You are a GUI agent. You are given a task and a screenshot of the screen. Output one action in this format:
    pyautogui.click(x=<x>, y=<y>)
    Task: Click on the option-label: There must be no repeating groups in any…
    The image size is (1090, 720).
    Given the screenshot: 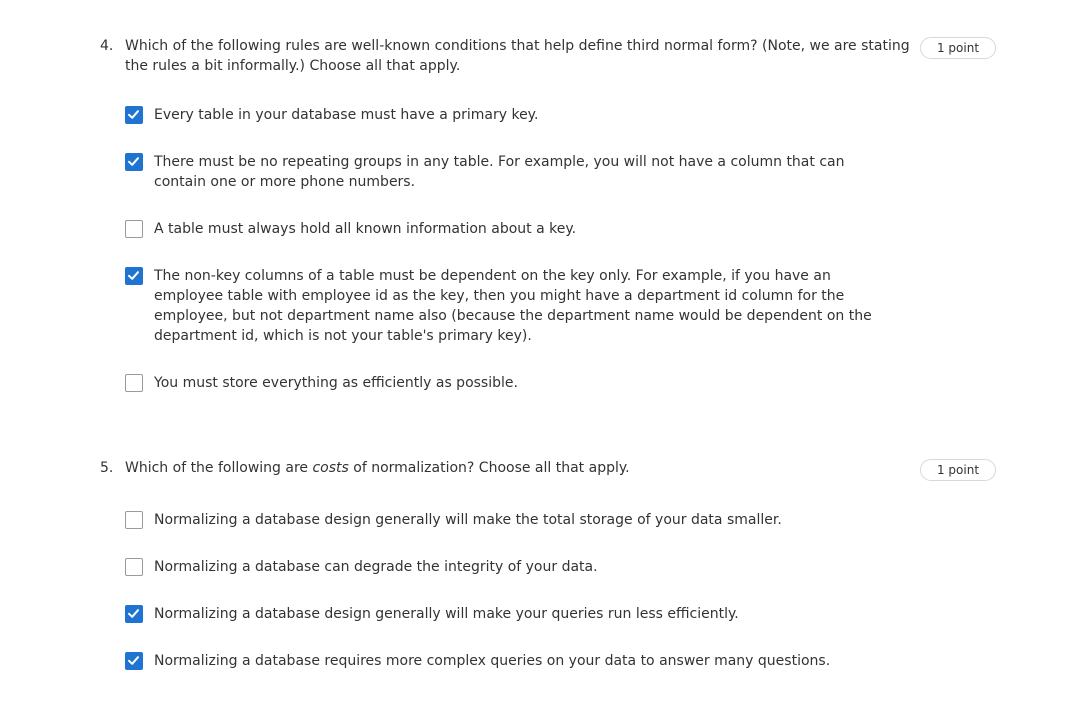 What is the action you would take?
    pyautogui.click(x=499, y=172)
    